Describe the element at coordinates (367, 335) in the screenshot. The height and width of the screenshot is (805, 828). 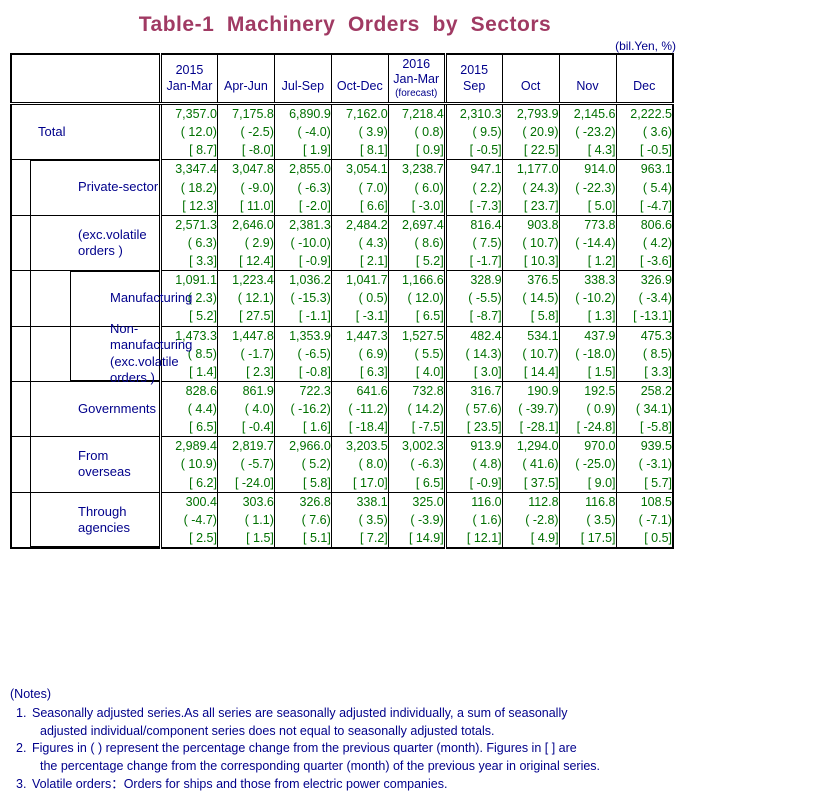
I see `cell-value: 1,447.3` at that location.